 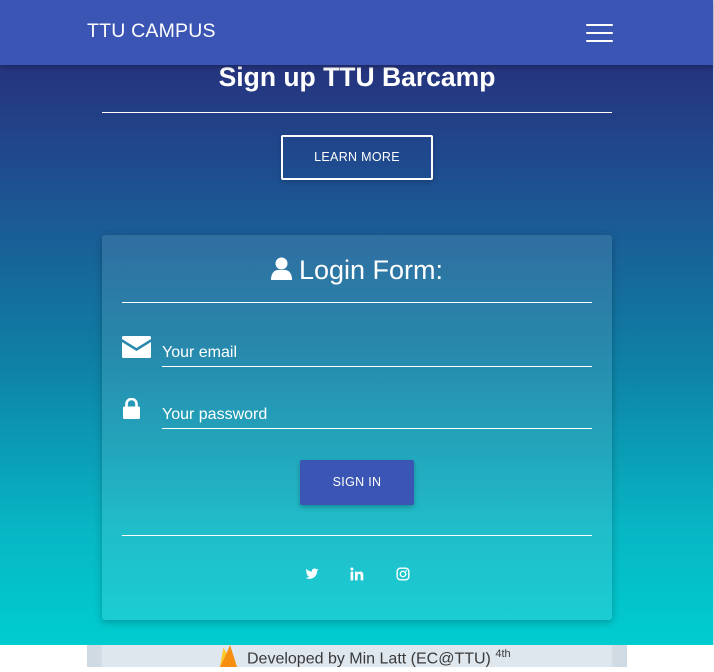 What do you see at coordinates (356, 32) in the screenshot?
I see `navbar: TTU CAMPUS` at bounding box center [356, 32].